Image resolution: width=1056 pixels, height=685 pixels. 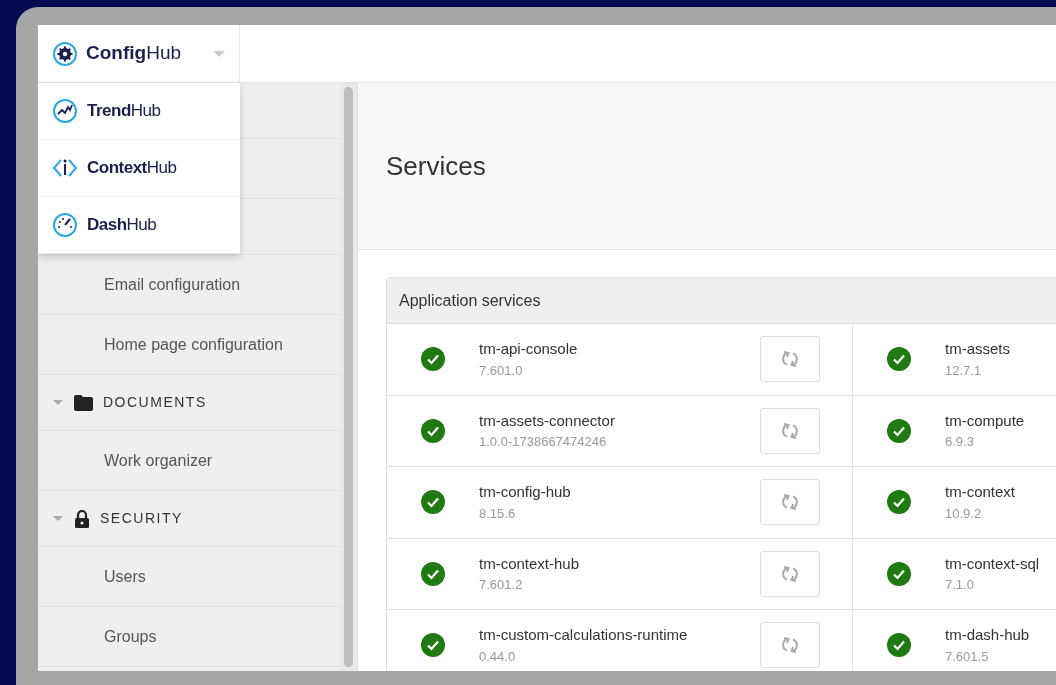 What do you see at coordinates (348, 377) in the screenshot?
I see `scrollbar-thumb` at bounding box center [348, 377].